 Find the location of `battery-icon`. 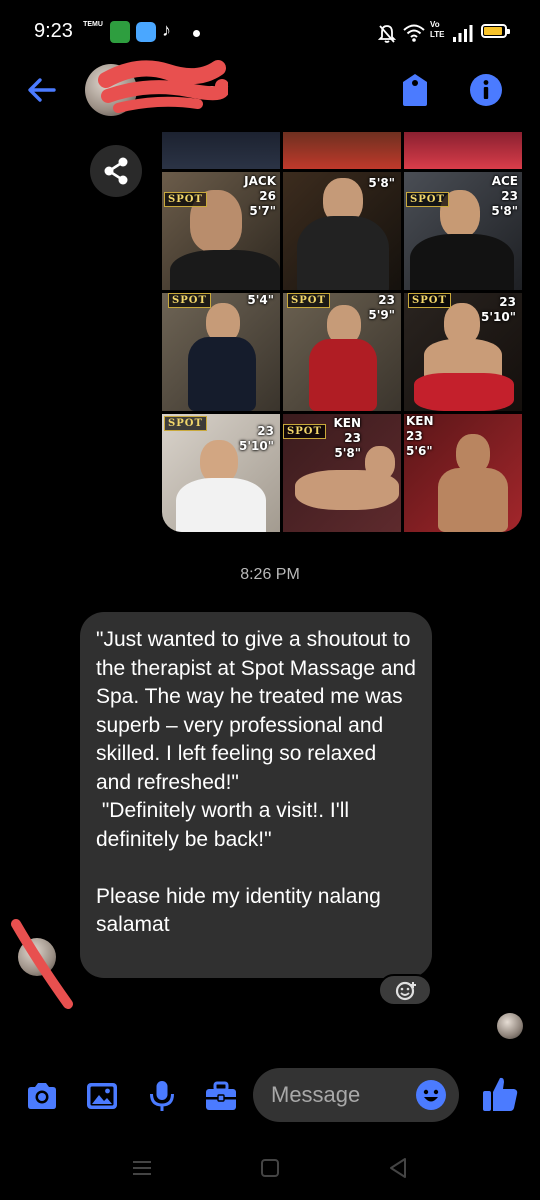

battery-icon is located at coordinates (495, 31).